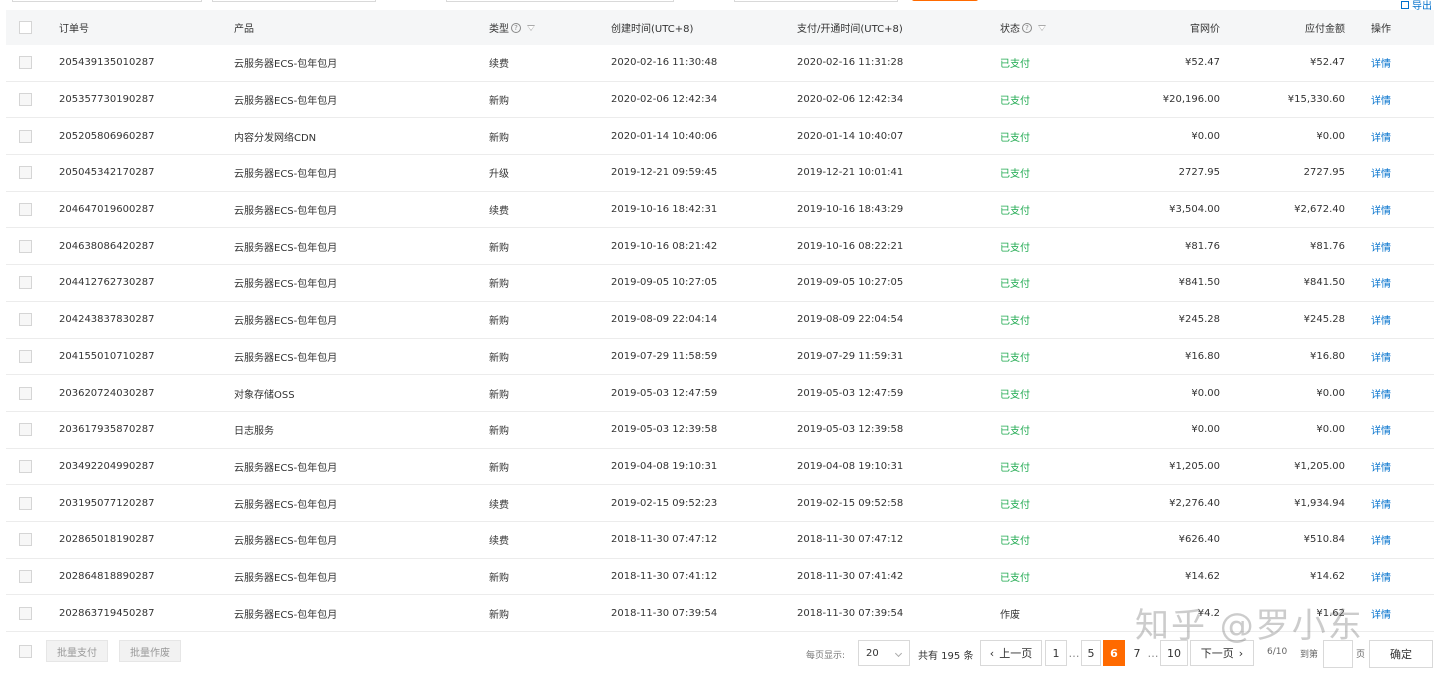 The image size is (1440, 681). What do you see at coordinates (1361, 655) in the screenshot?
I see `page-unit: 页` at bounding box center [1361, 655].